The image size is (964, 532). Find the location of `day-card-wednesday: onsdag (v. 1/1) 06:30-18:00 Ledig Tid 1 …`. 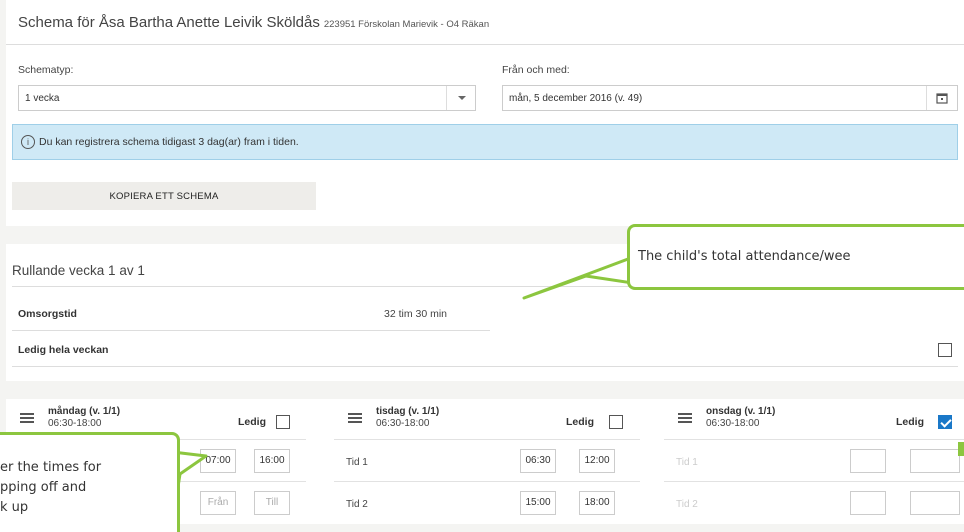

day-card-wednesday: onsdag (v. 1/1) 06:30-18:00 Ledig Tid 1 … is located at coordinates (814, 461).